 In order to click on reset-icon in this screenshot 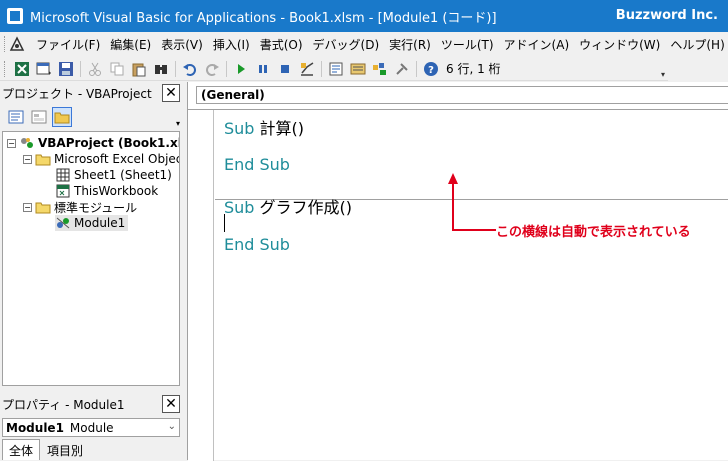, I will do `click(285, 69)`.